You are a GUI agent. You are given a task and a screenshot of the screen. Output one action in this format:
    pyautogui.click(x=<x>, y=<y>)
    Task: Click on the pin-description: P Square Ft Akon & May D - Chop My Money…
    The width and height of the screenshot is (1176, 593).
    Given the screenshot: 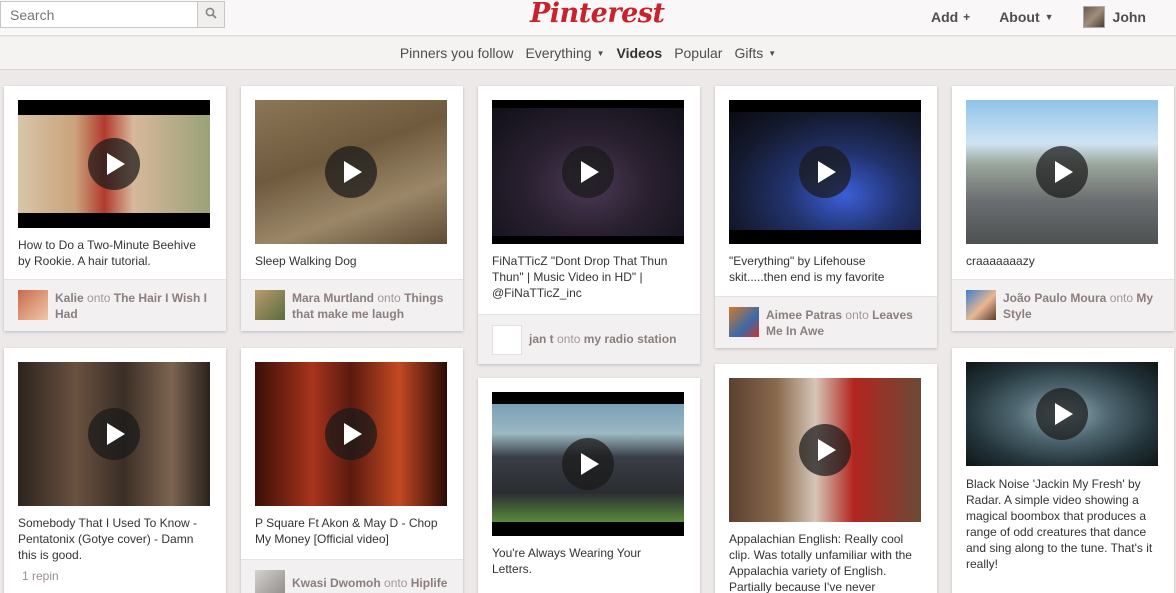 What is the action you would take?
    pyautogui.click(x=346, y=531)
    